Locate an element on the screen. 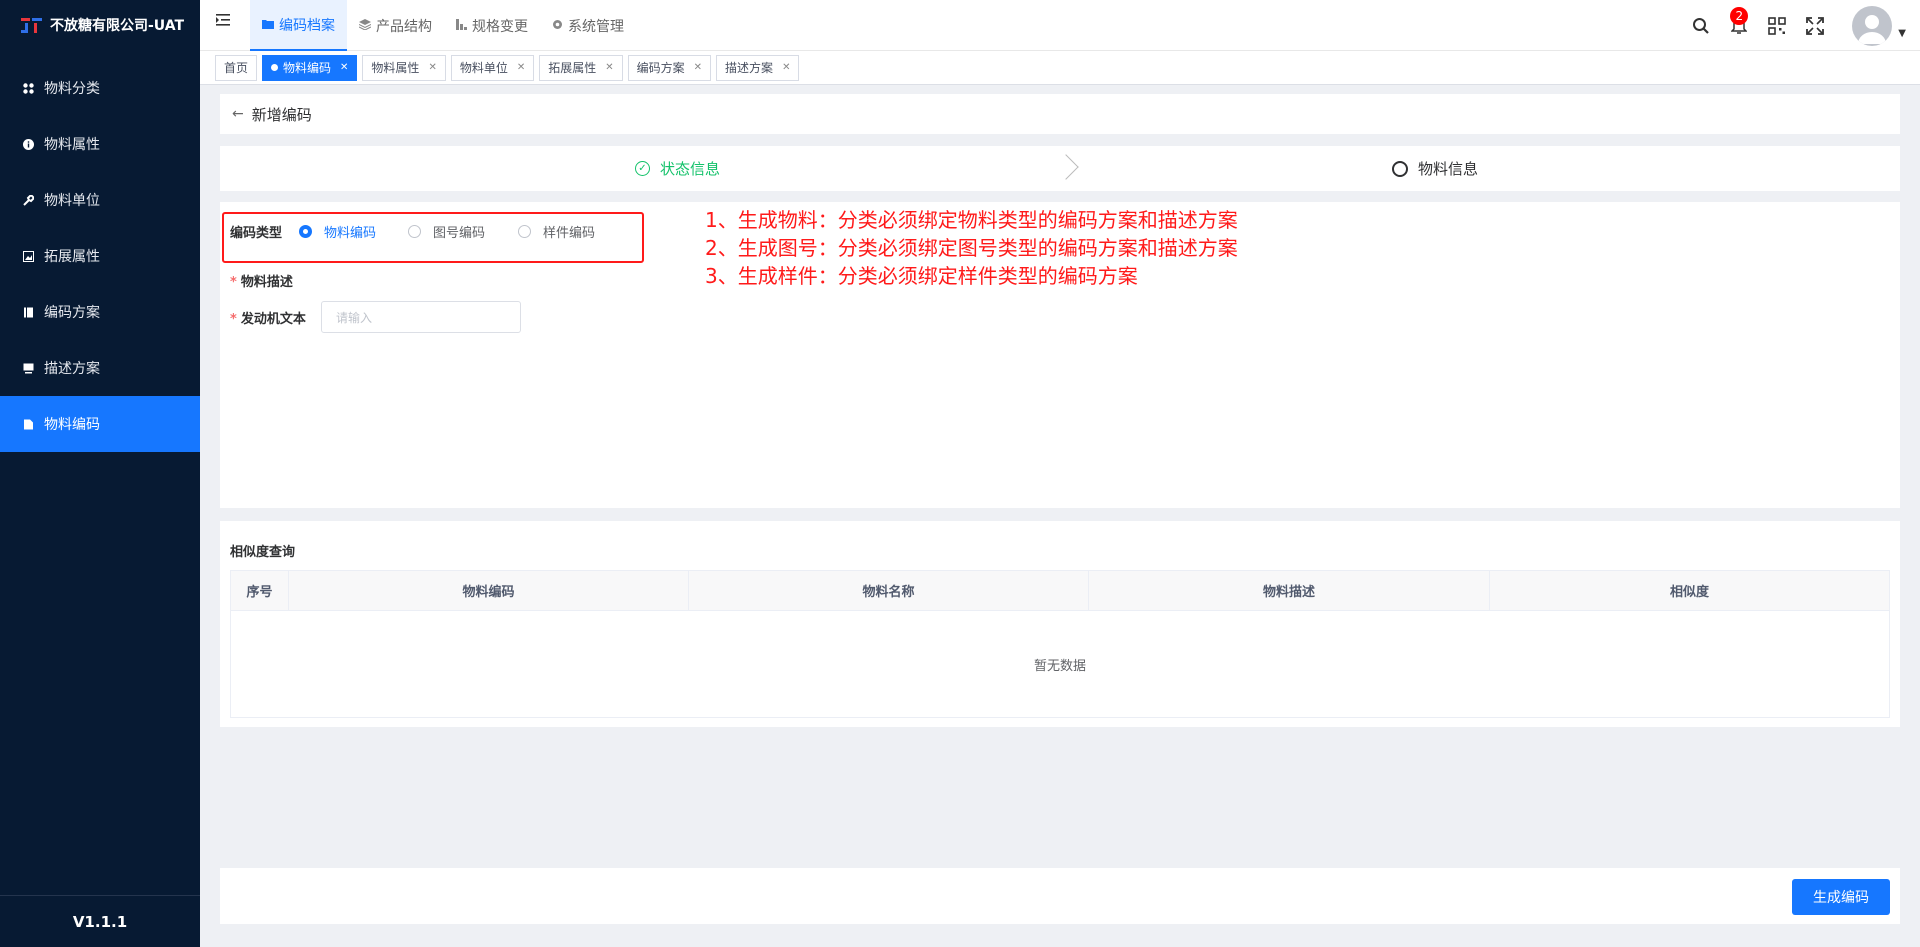  note-line: 2、生成图号：分类必须绑定图号类型的编码方案和描述方案 is located at coordinates (971, 248).